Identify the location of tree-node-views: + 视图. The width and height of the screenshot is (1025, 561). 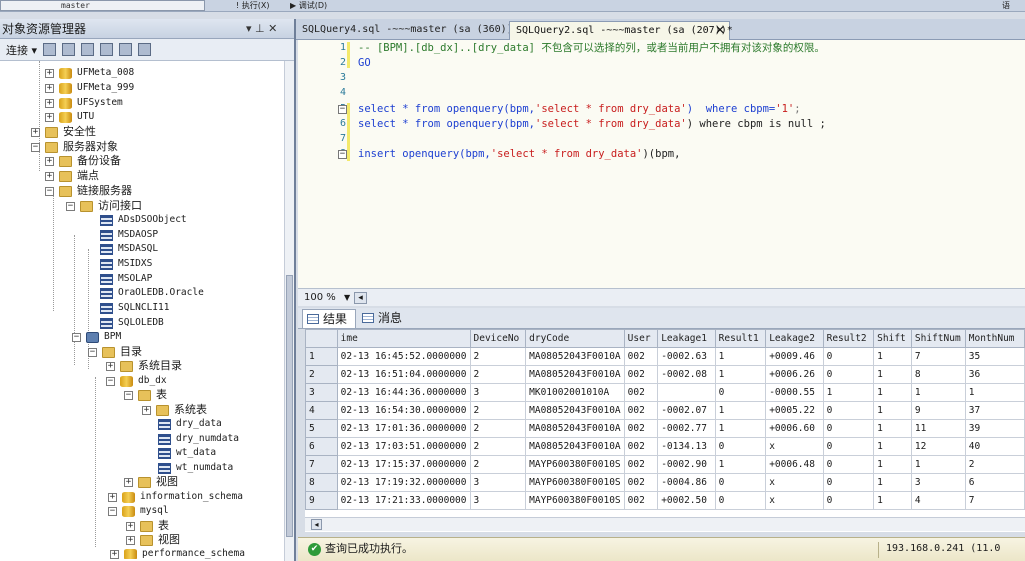
(151, 482).